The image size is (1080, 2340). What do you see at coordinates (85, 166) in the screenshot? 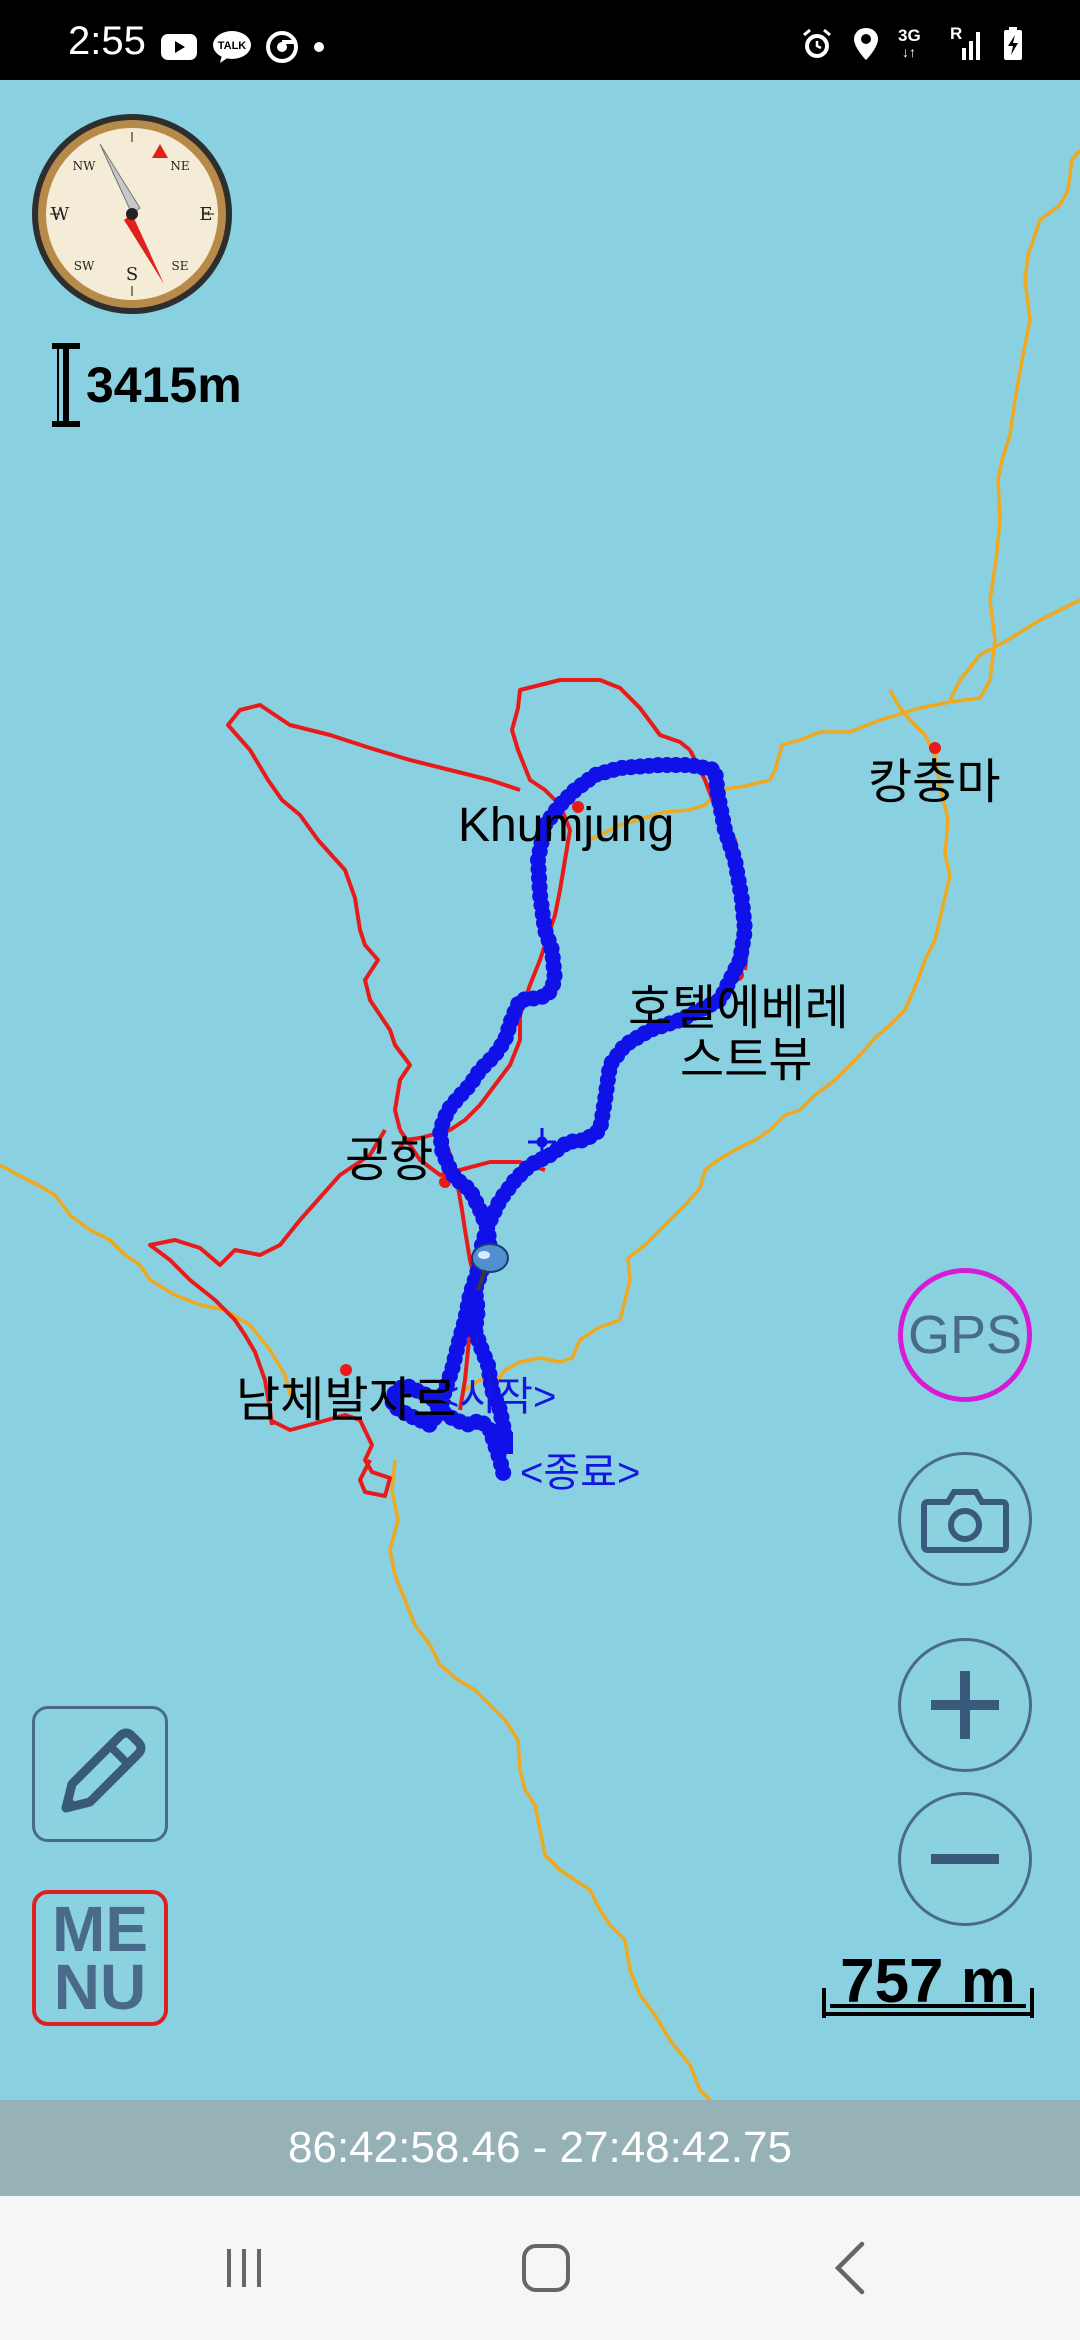
I see `svg-text: NW` at bounding box center [85, 166].